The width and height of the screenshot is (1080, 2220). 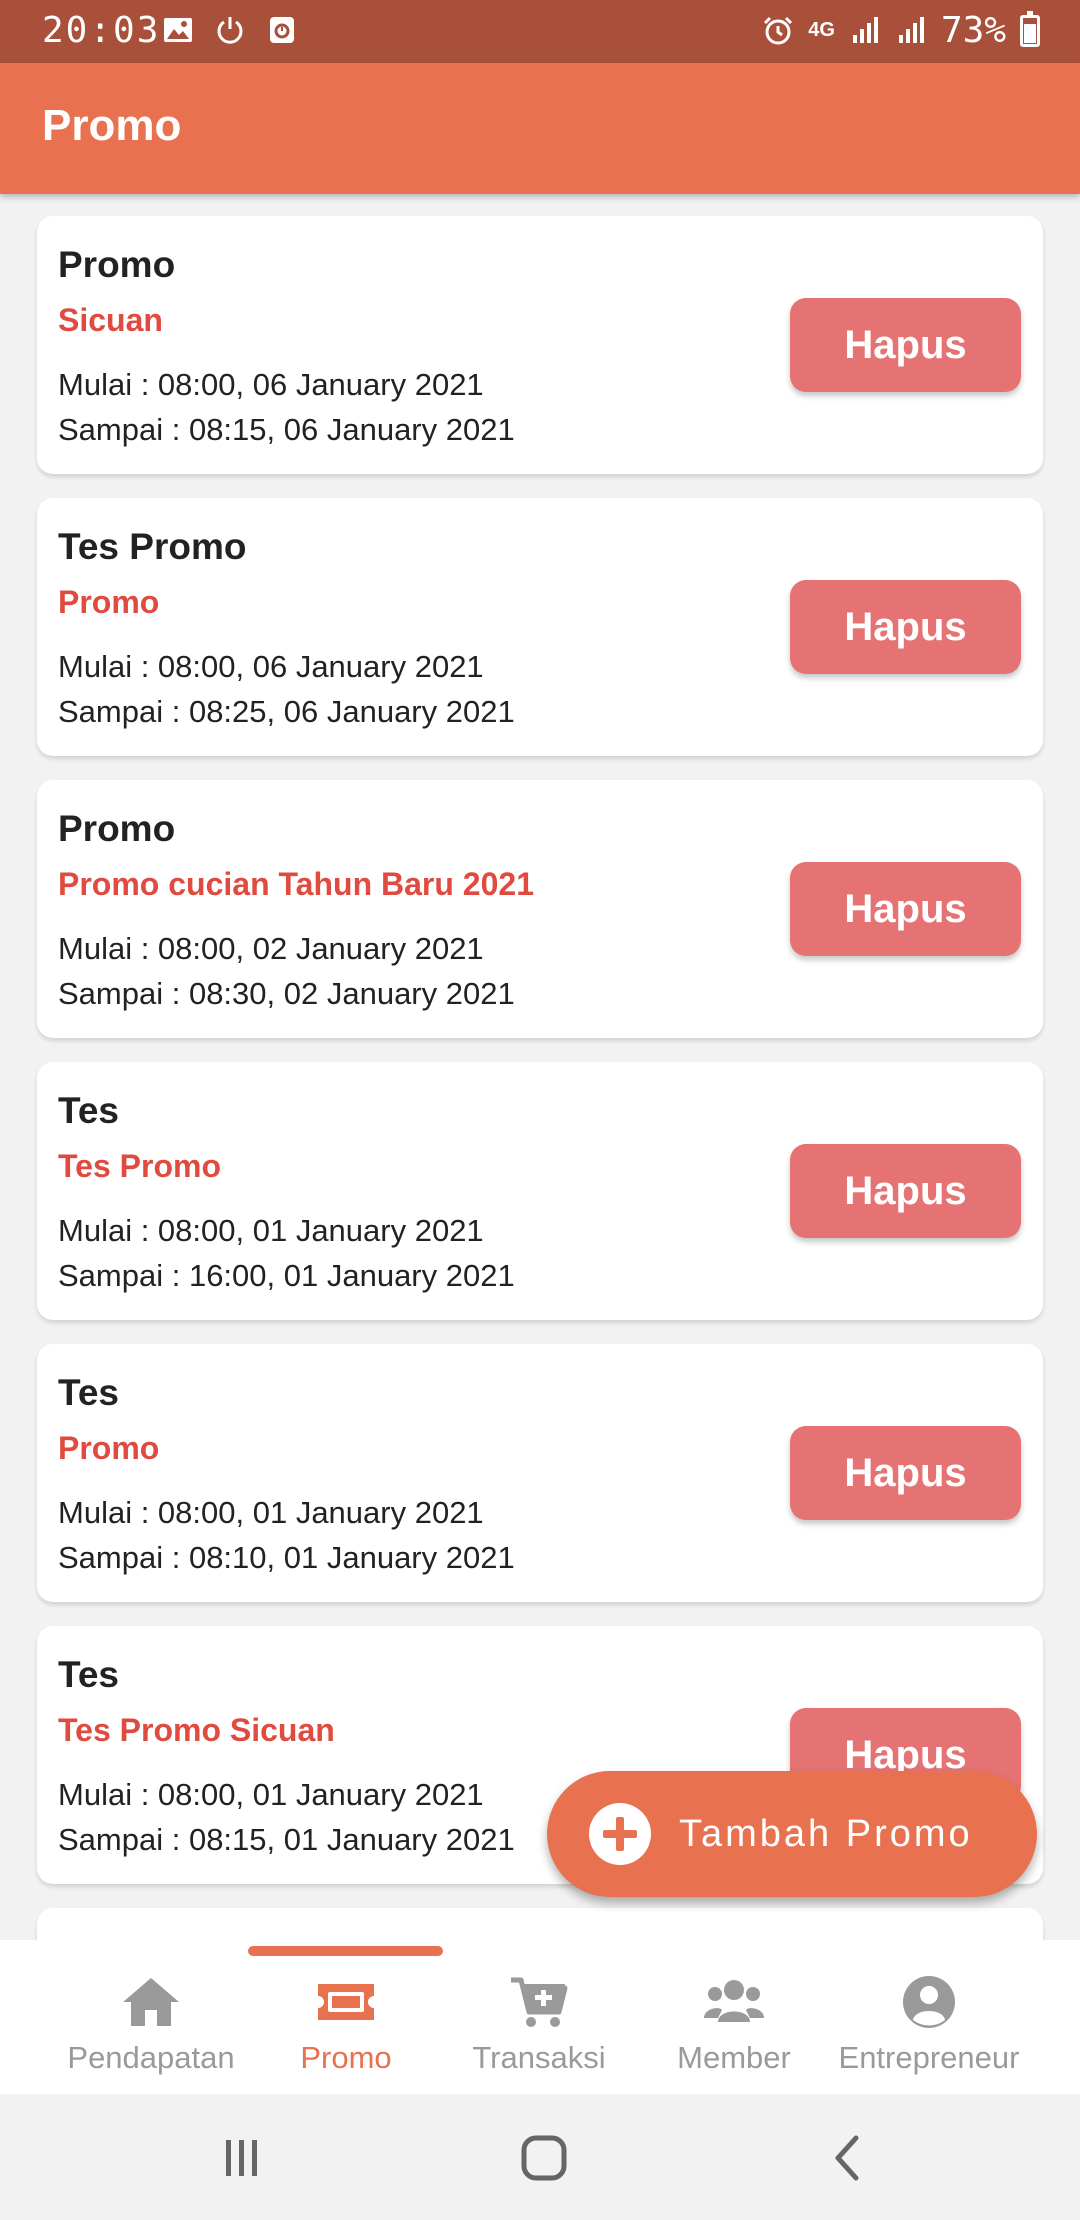 What do you see at coordinates (110, 320) in the screenshot?
I see `promo-subtitle: Sicuan` at bounding box center [110, 320].